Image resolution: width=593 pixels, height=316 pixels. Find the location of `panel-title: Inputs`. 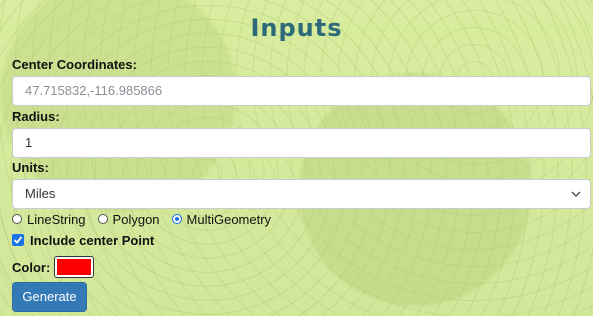

panel-title: Inputs is located at coordinates (296, 28).